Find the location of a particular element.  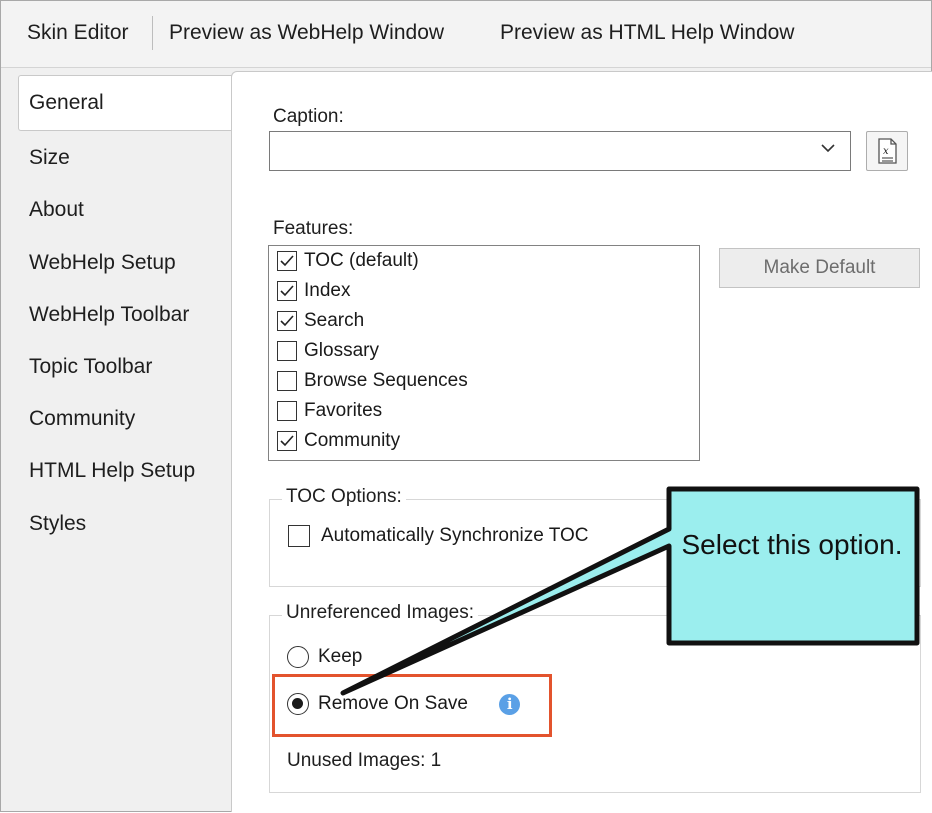

callout-text: Select this option. is located at coordinates (792, 544).